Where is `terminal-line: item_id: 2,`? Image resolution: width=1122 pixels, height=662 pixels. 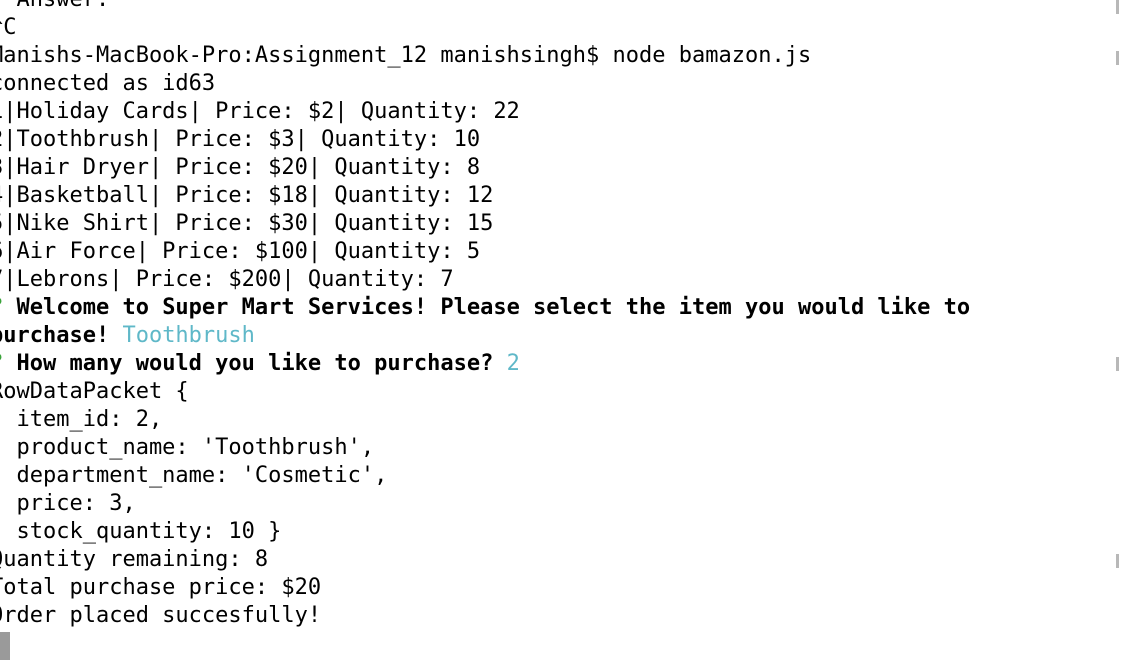
terminal-line: item_id: 2, is located at coordinates (81, 419).